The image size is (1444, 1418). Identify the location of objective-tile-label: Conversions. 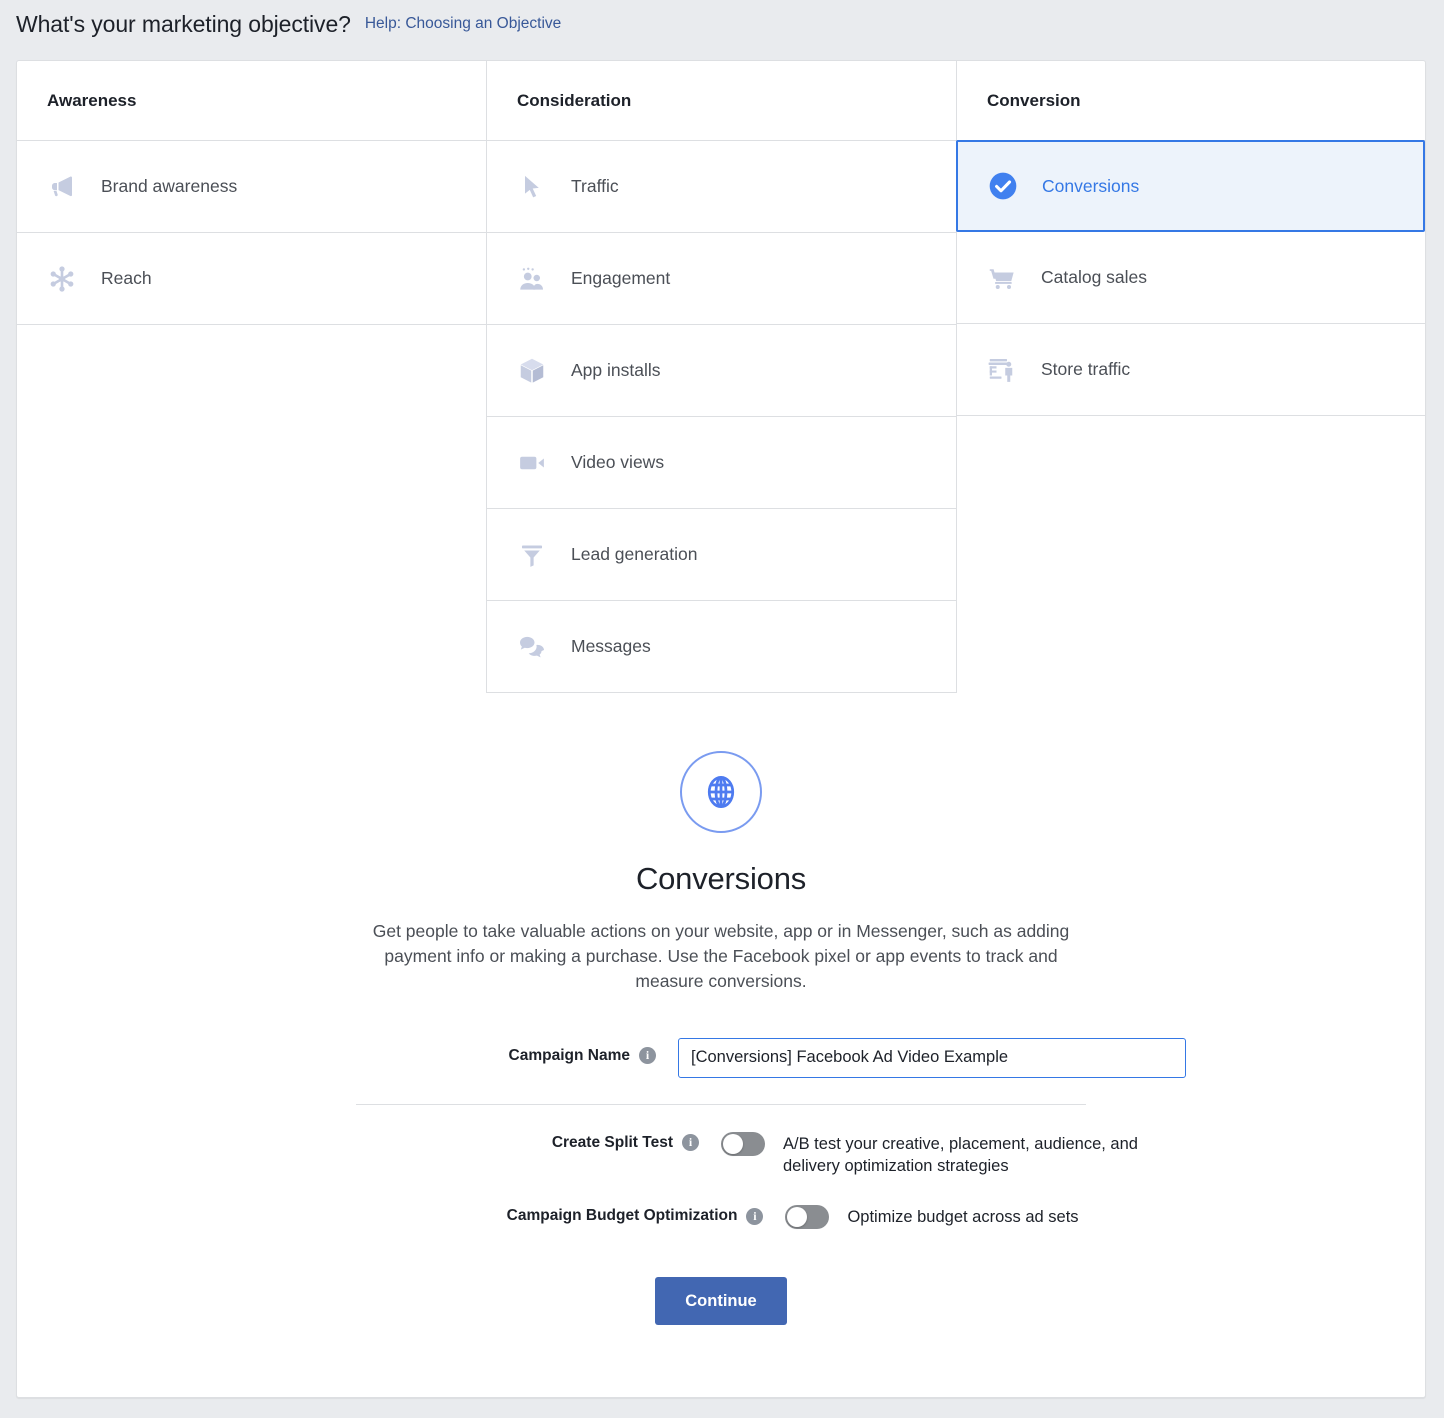
(1091, 185).